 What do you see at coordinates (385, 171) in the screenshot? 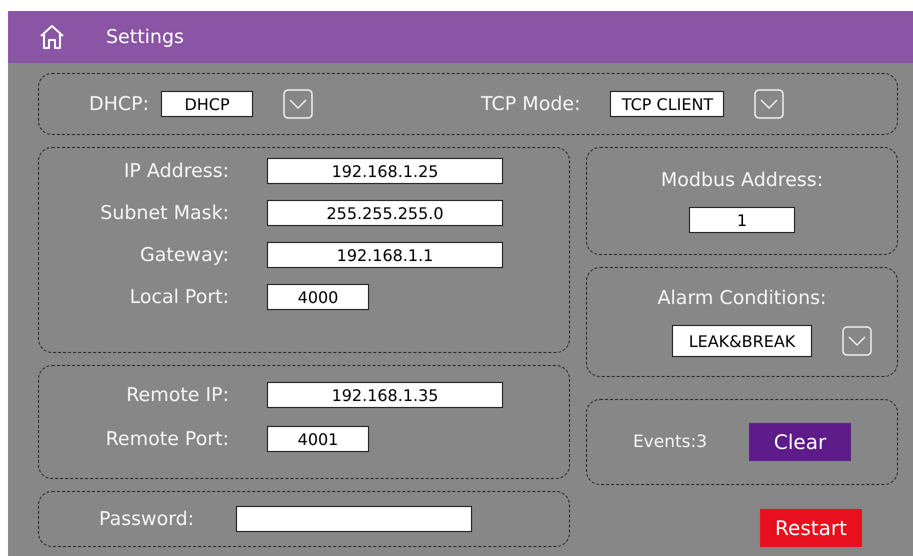
I see `input-field: 192.168.1.25` at bounding box center [385, 171].